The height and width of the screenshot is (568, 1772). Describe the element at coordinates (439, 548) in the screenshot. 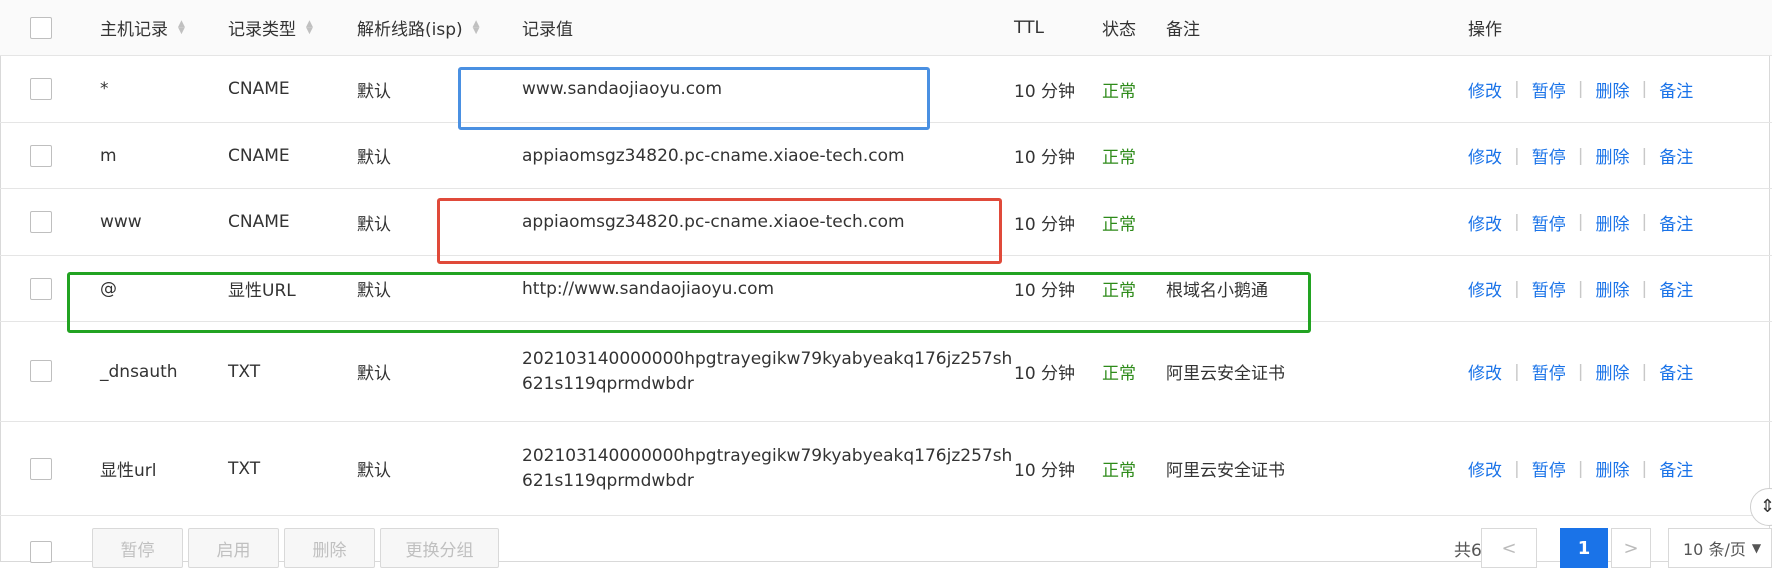

I see `change-group-button: 更换分组` at that location.